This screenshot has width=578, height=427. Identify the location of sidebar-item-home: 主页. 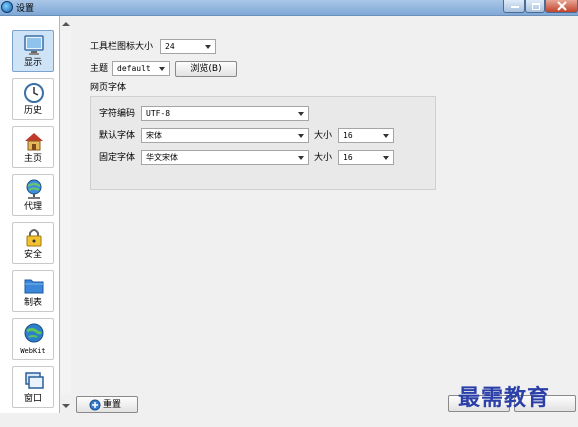
(33, 147).